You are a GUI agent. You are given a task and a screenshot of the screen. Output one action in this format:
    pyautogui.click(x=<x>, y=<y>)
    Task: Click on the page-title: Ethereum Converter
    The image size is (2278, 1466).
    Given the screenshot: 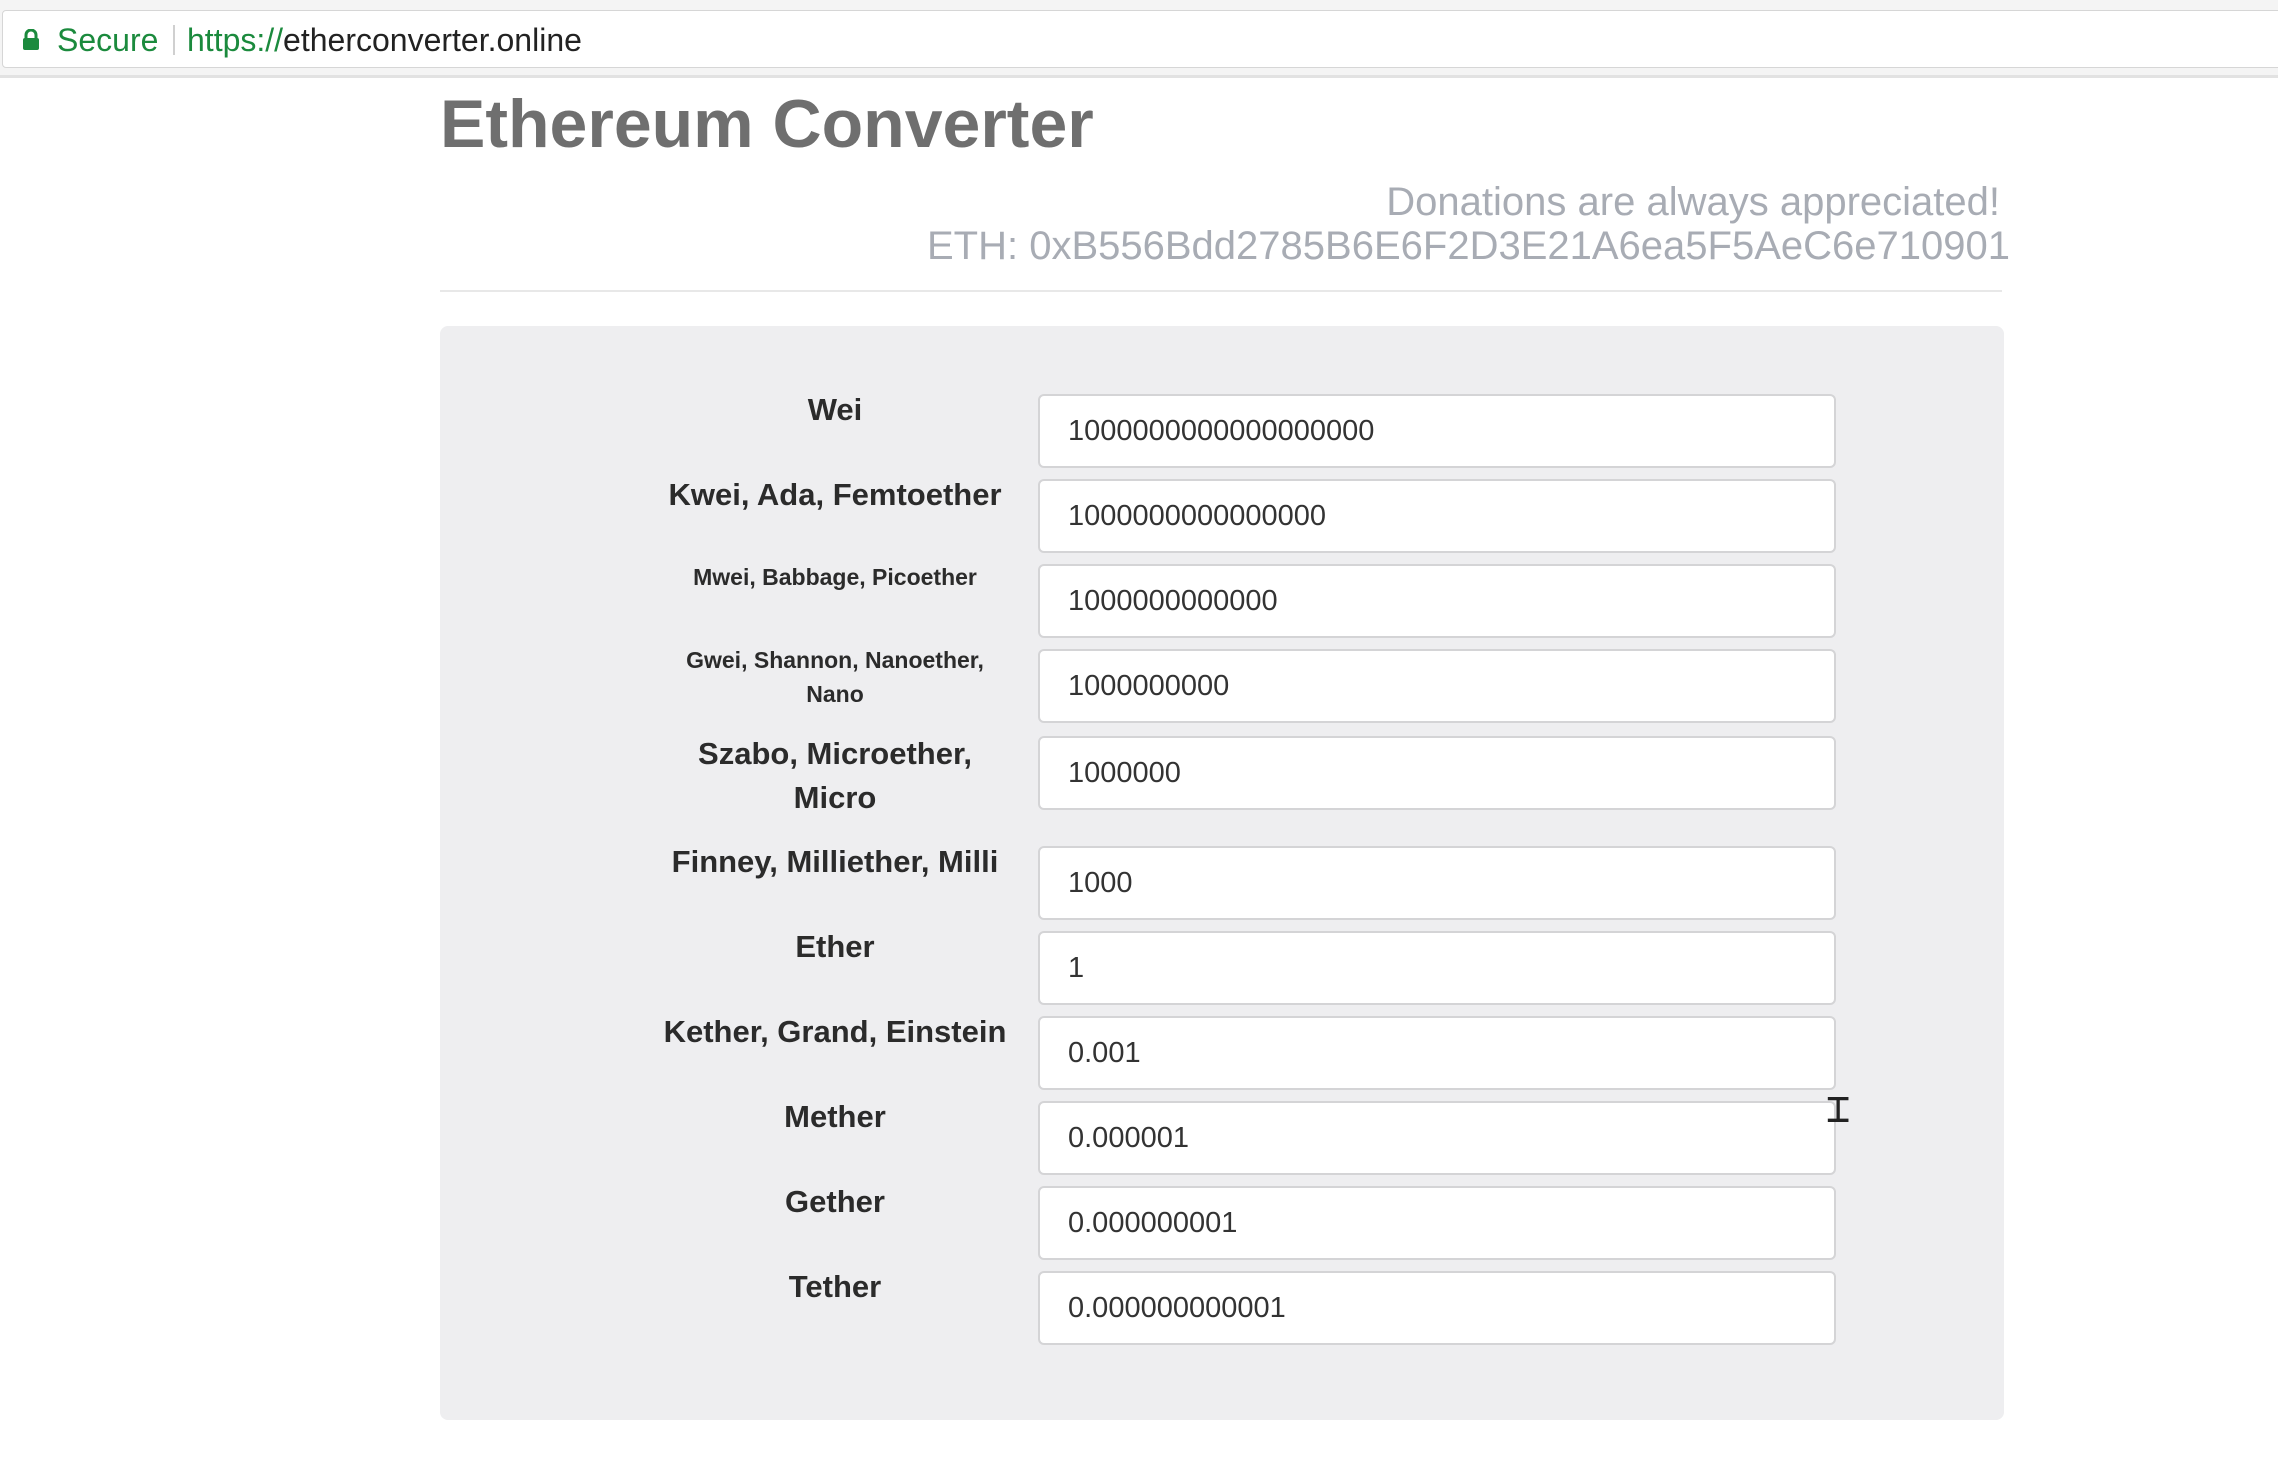 What is the action you would take?
    pyautogui.click(x=767, y=124)
    